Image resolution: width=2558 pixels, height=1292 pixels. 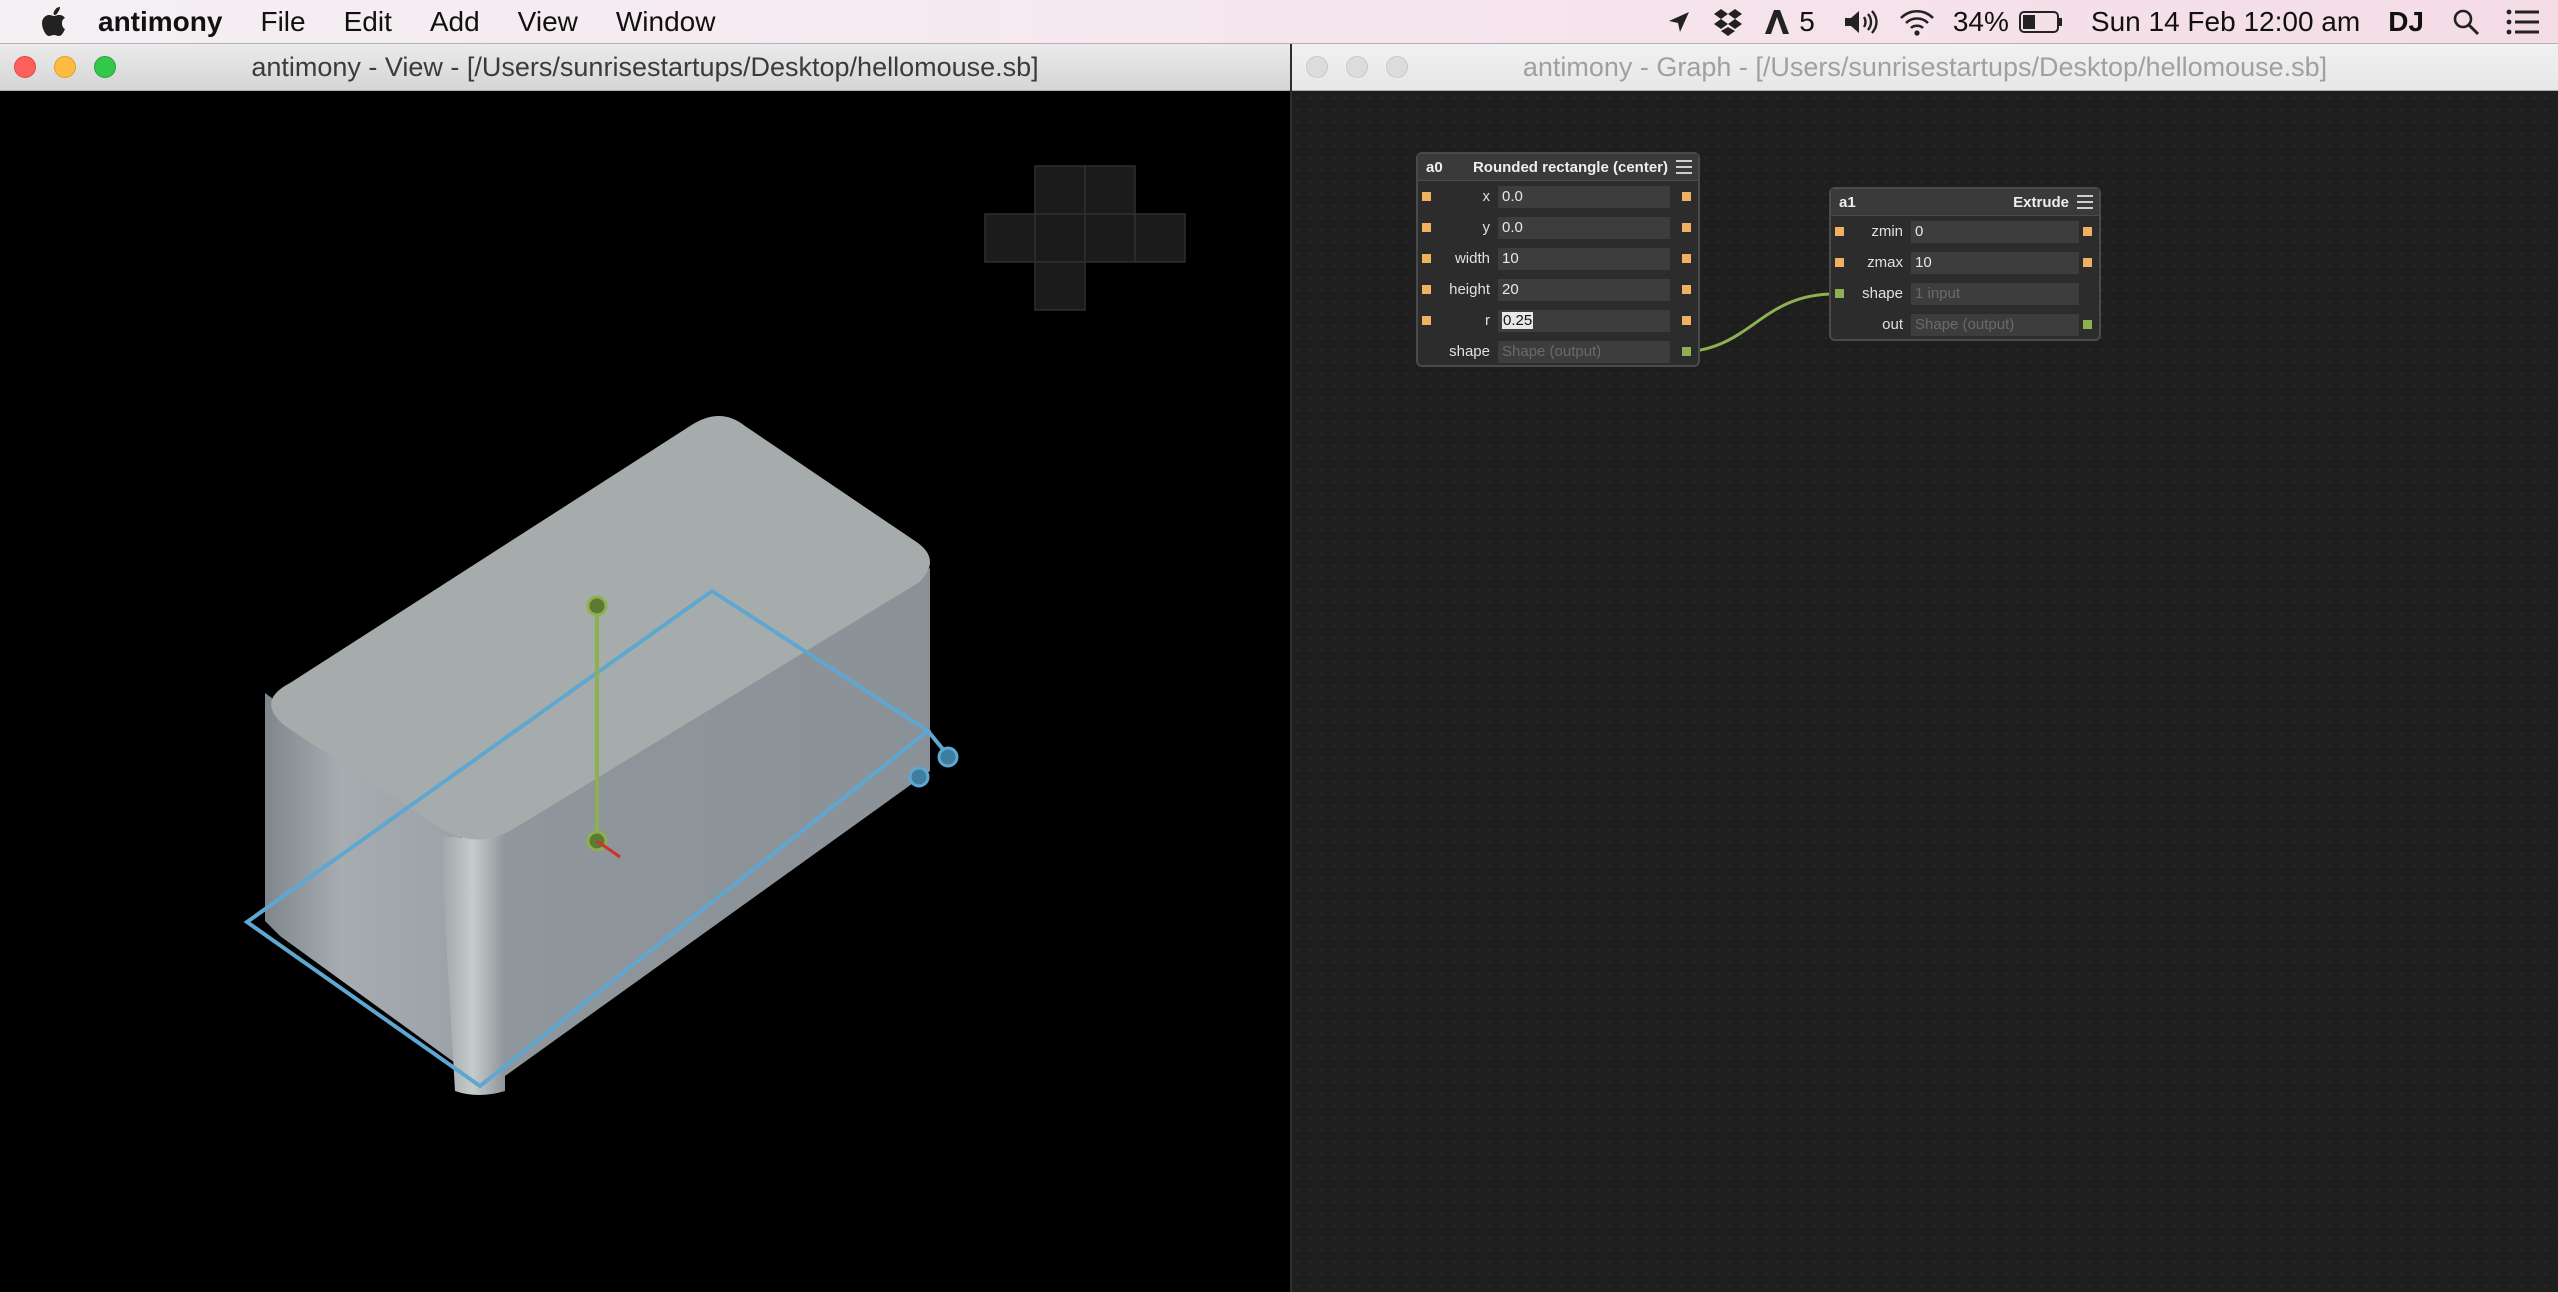 What do you see at coordinates (105, 67) in the screenshot?
I see `zoom-button` at bounding box center [105, 67].